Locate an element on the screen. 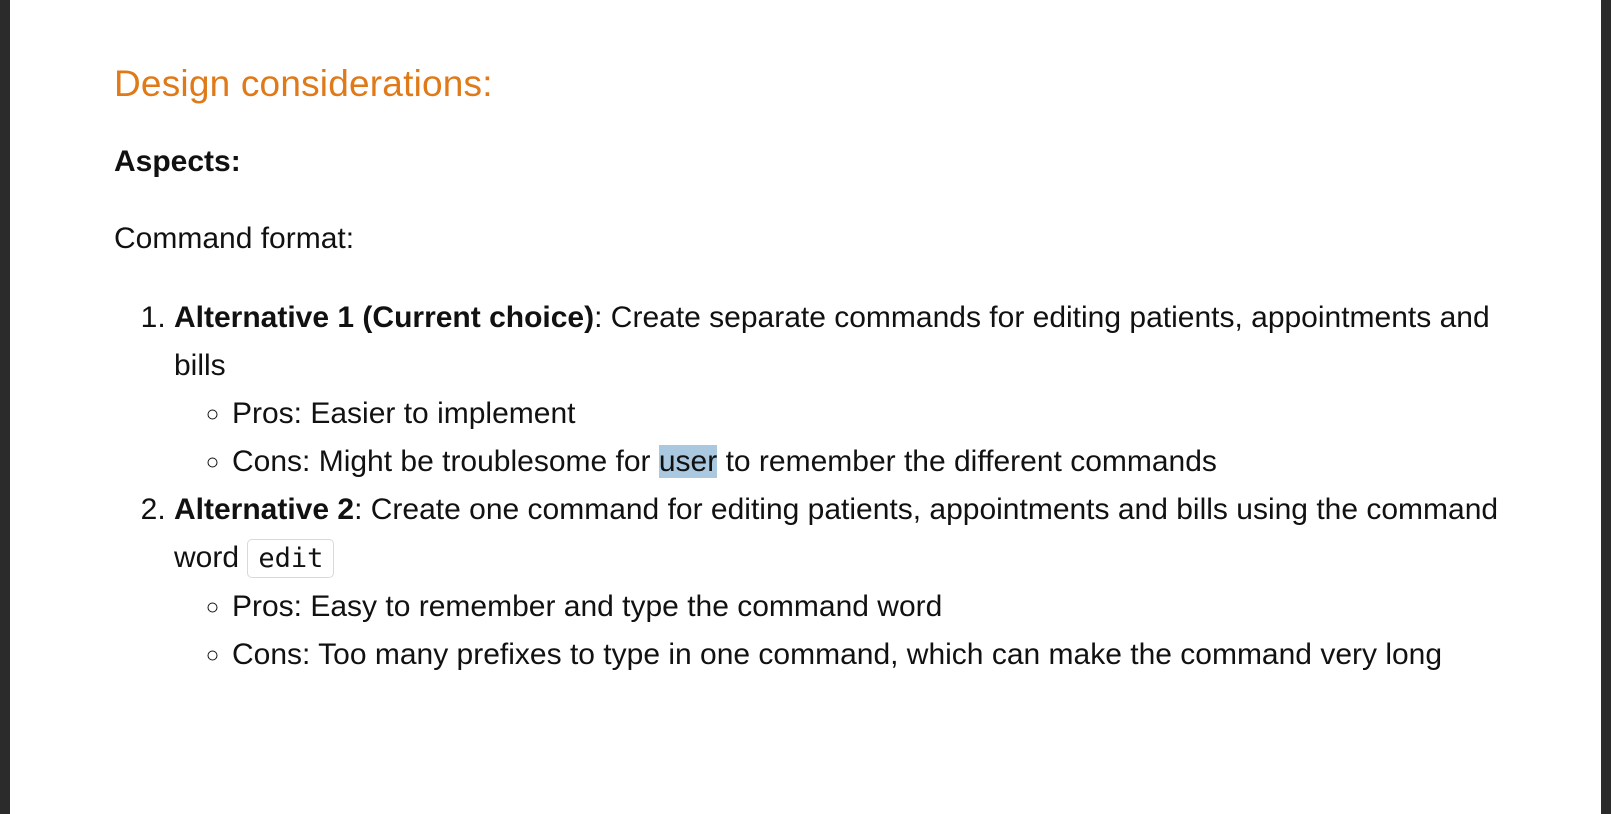 The width and height of the screenshot is (1611, 814). aspects-label: Aspects: is located at coordinates (177, 161).